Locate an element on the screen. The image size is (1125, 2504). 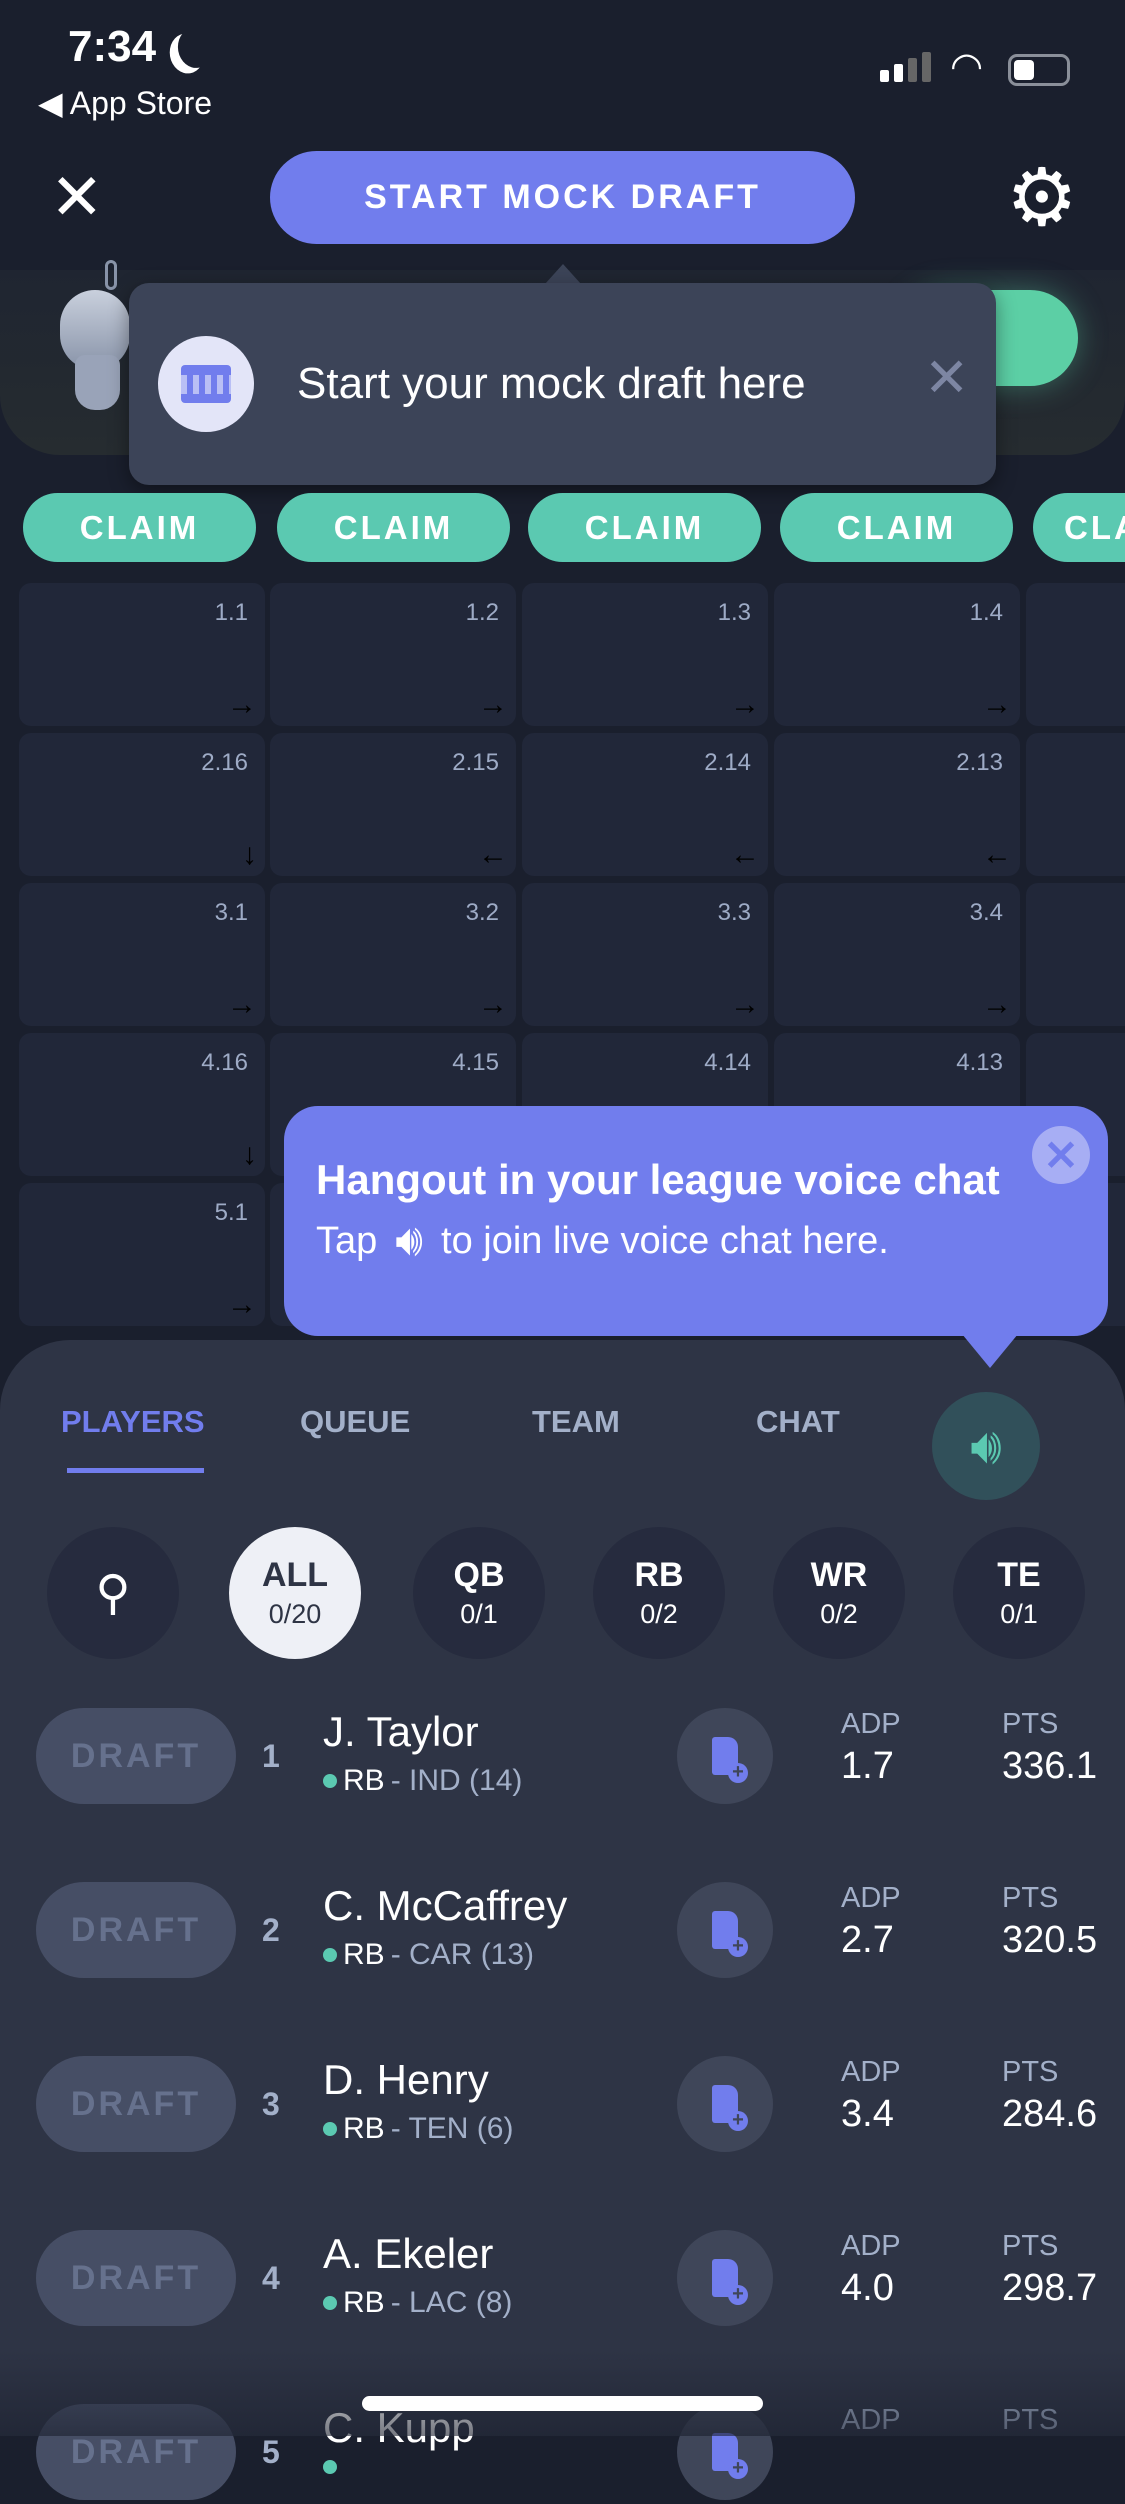
start-mock-draft-button: START MOCK DRAFT is located at coordinates (562, 197).